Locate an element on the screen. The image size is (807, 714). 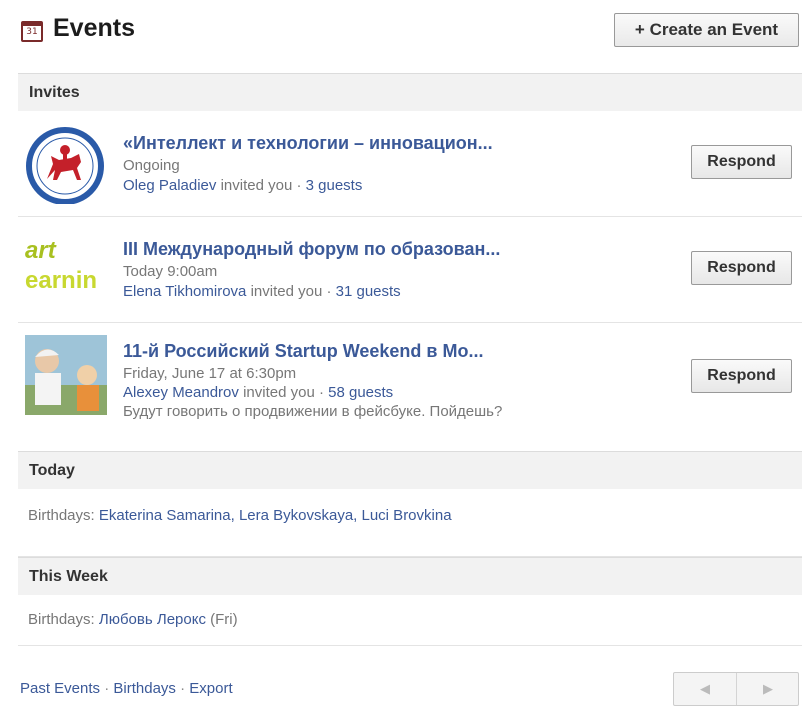
photo-thumbnail is located at coordinates (66, 375).